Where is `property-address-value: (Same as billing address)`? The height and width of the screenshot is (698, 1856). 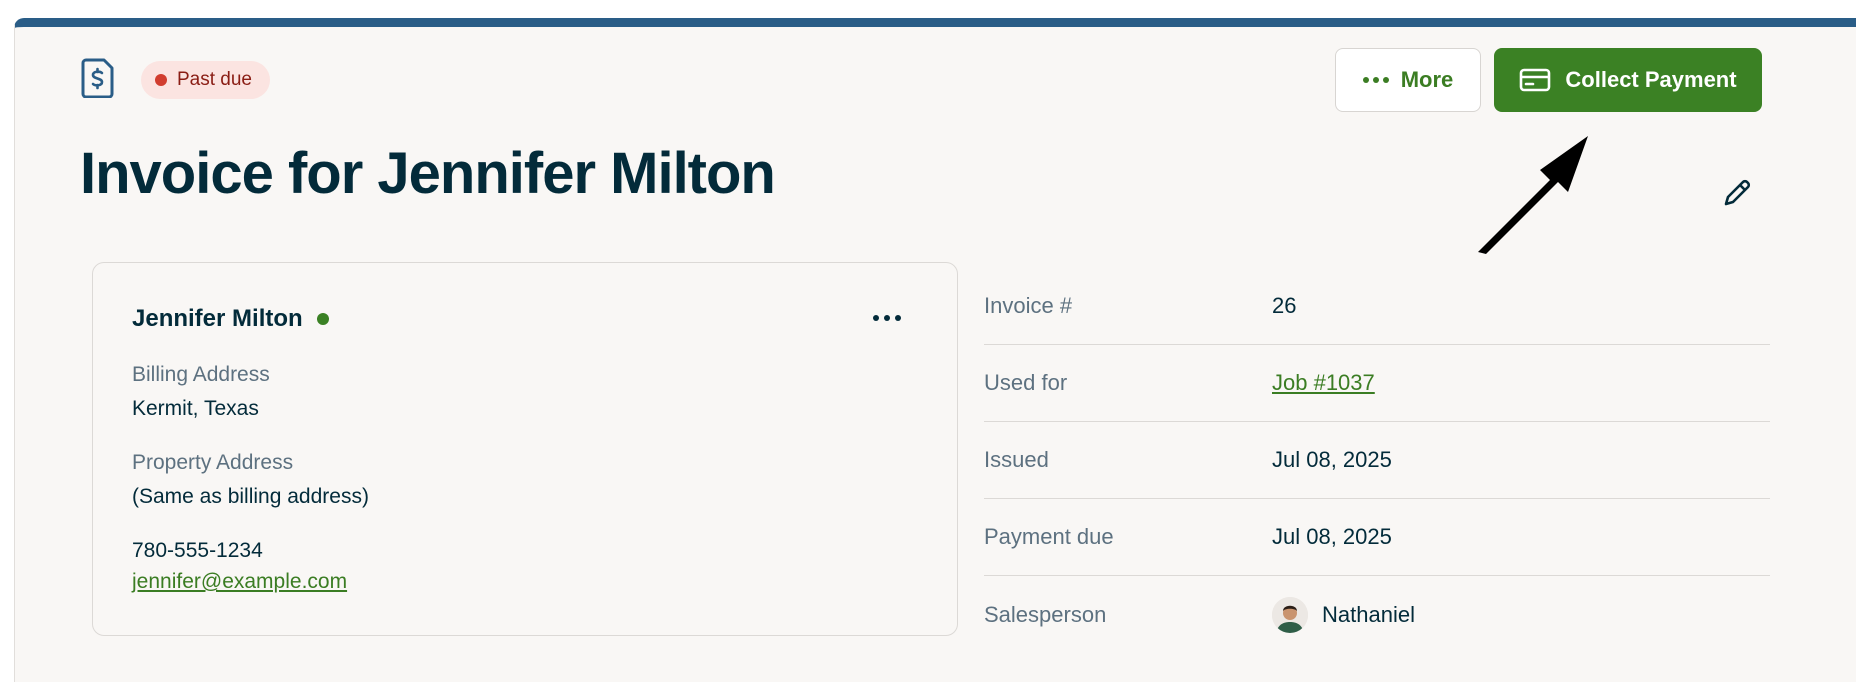
property-address-value: (Same as billing address) is located at coordinates (250, 496).